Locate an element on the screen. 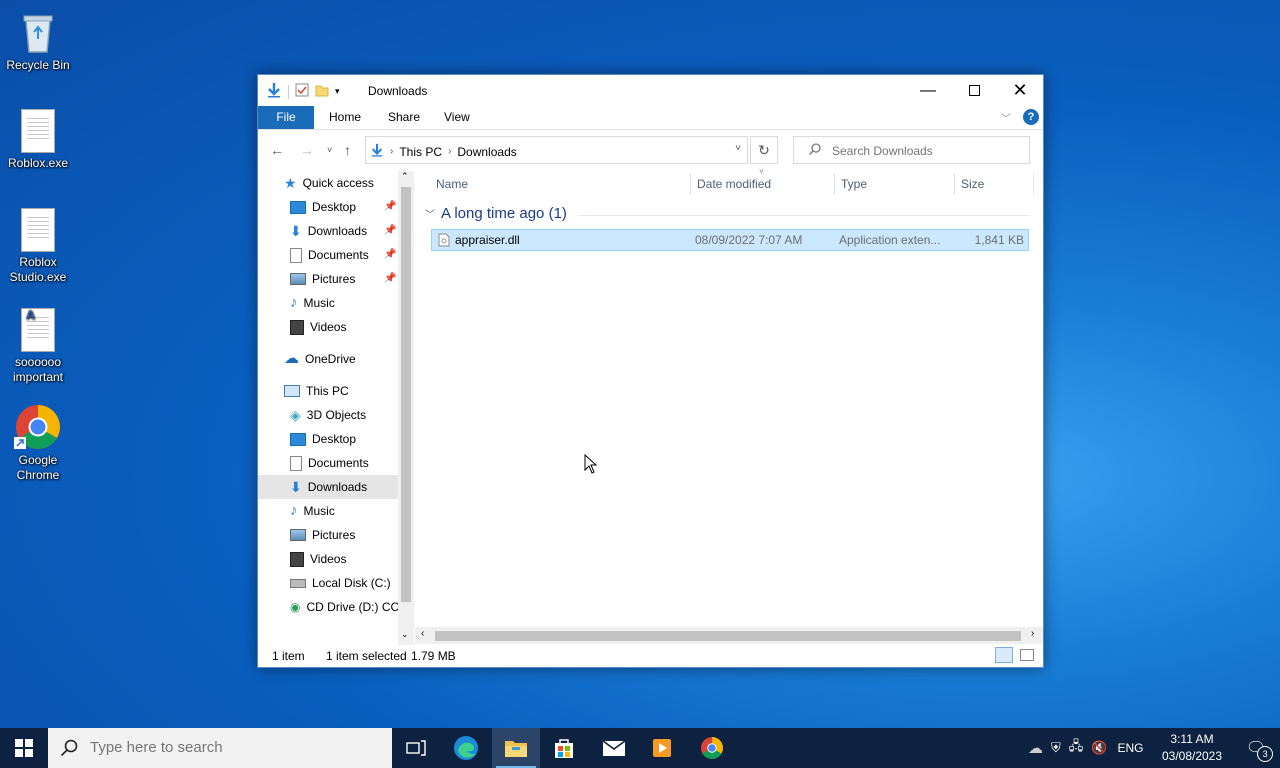 The width and height of the screenshot is (1280, 768). nav-pc-3d-objects: ◈ 3D Objects is located at coordinates (328, 415).